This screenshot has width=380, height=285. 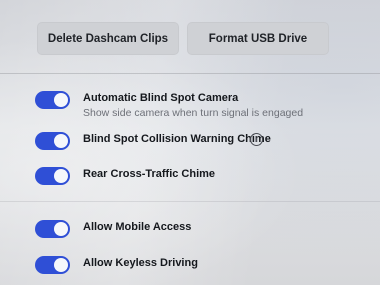 I want to click on blind-spot-collision-warning-chime-toggle, so click(x=52, y=141).